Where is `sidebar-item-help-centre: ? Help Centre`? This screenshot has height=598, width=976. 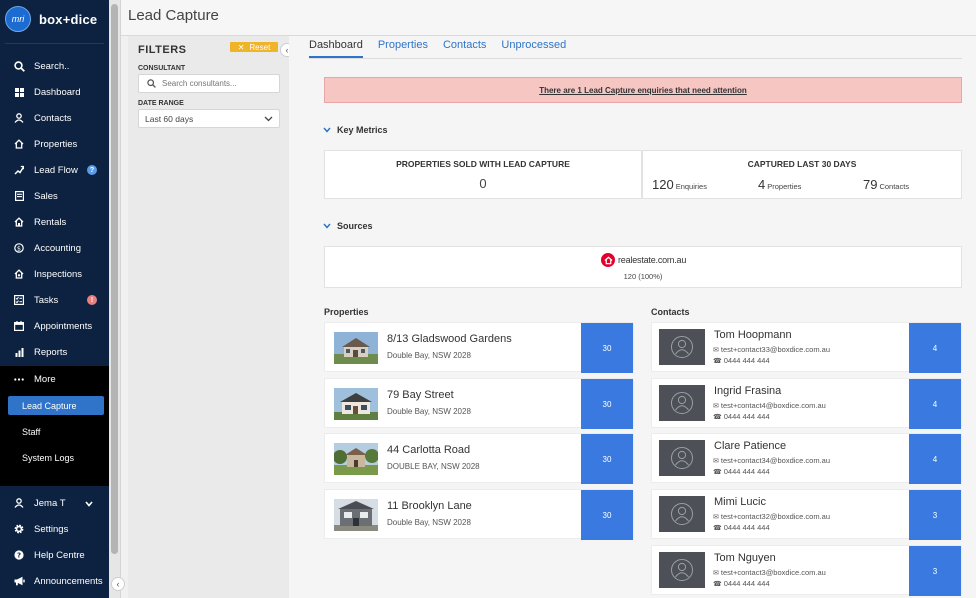
sidebar-item-help-centre: ? Help Centre is located at coordinates (54, 555).